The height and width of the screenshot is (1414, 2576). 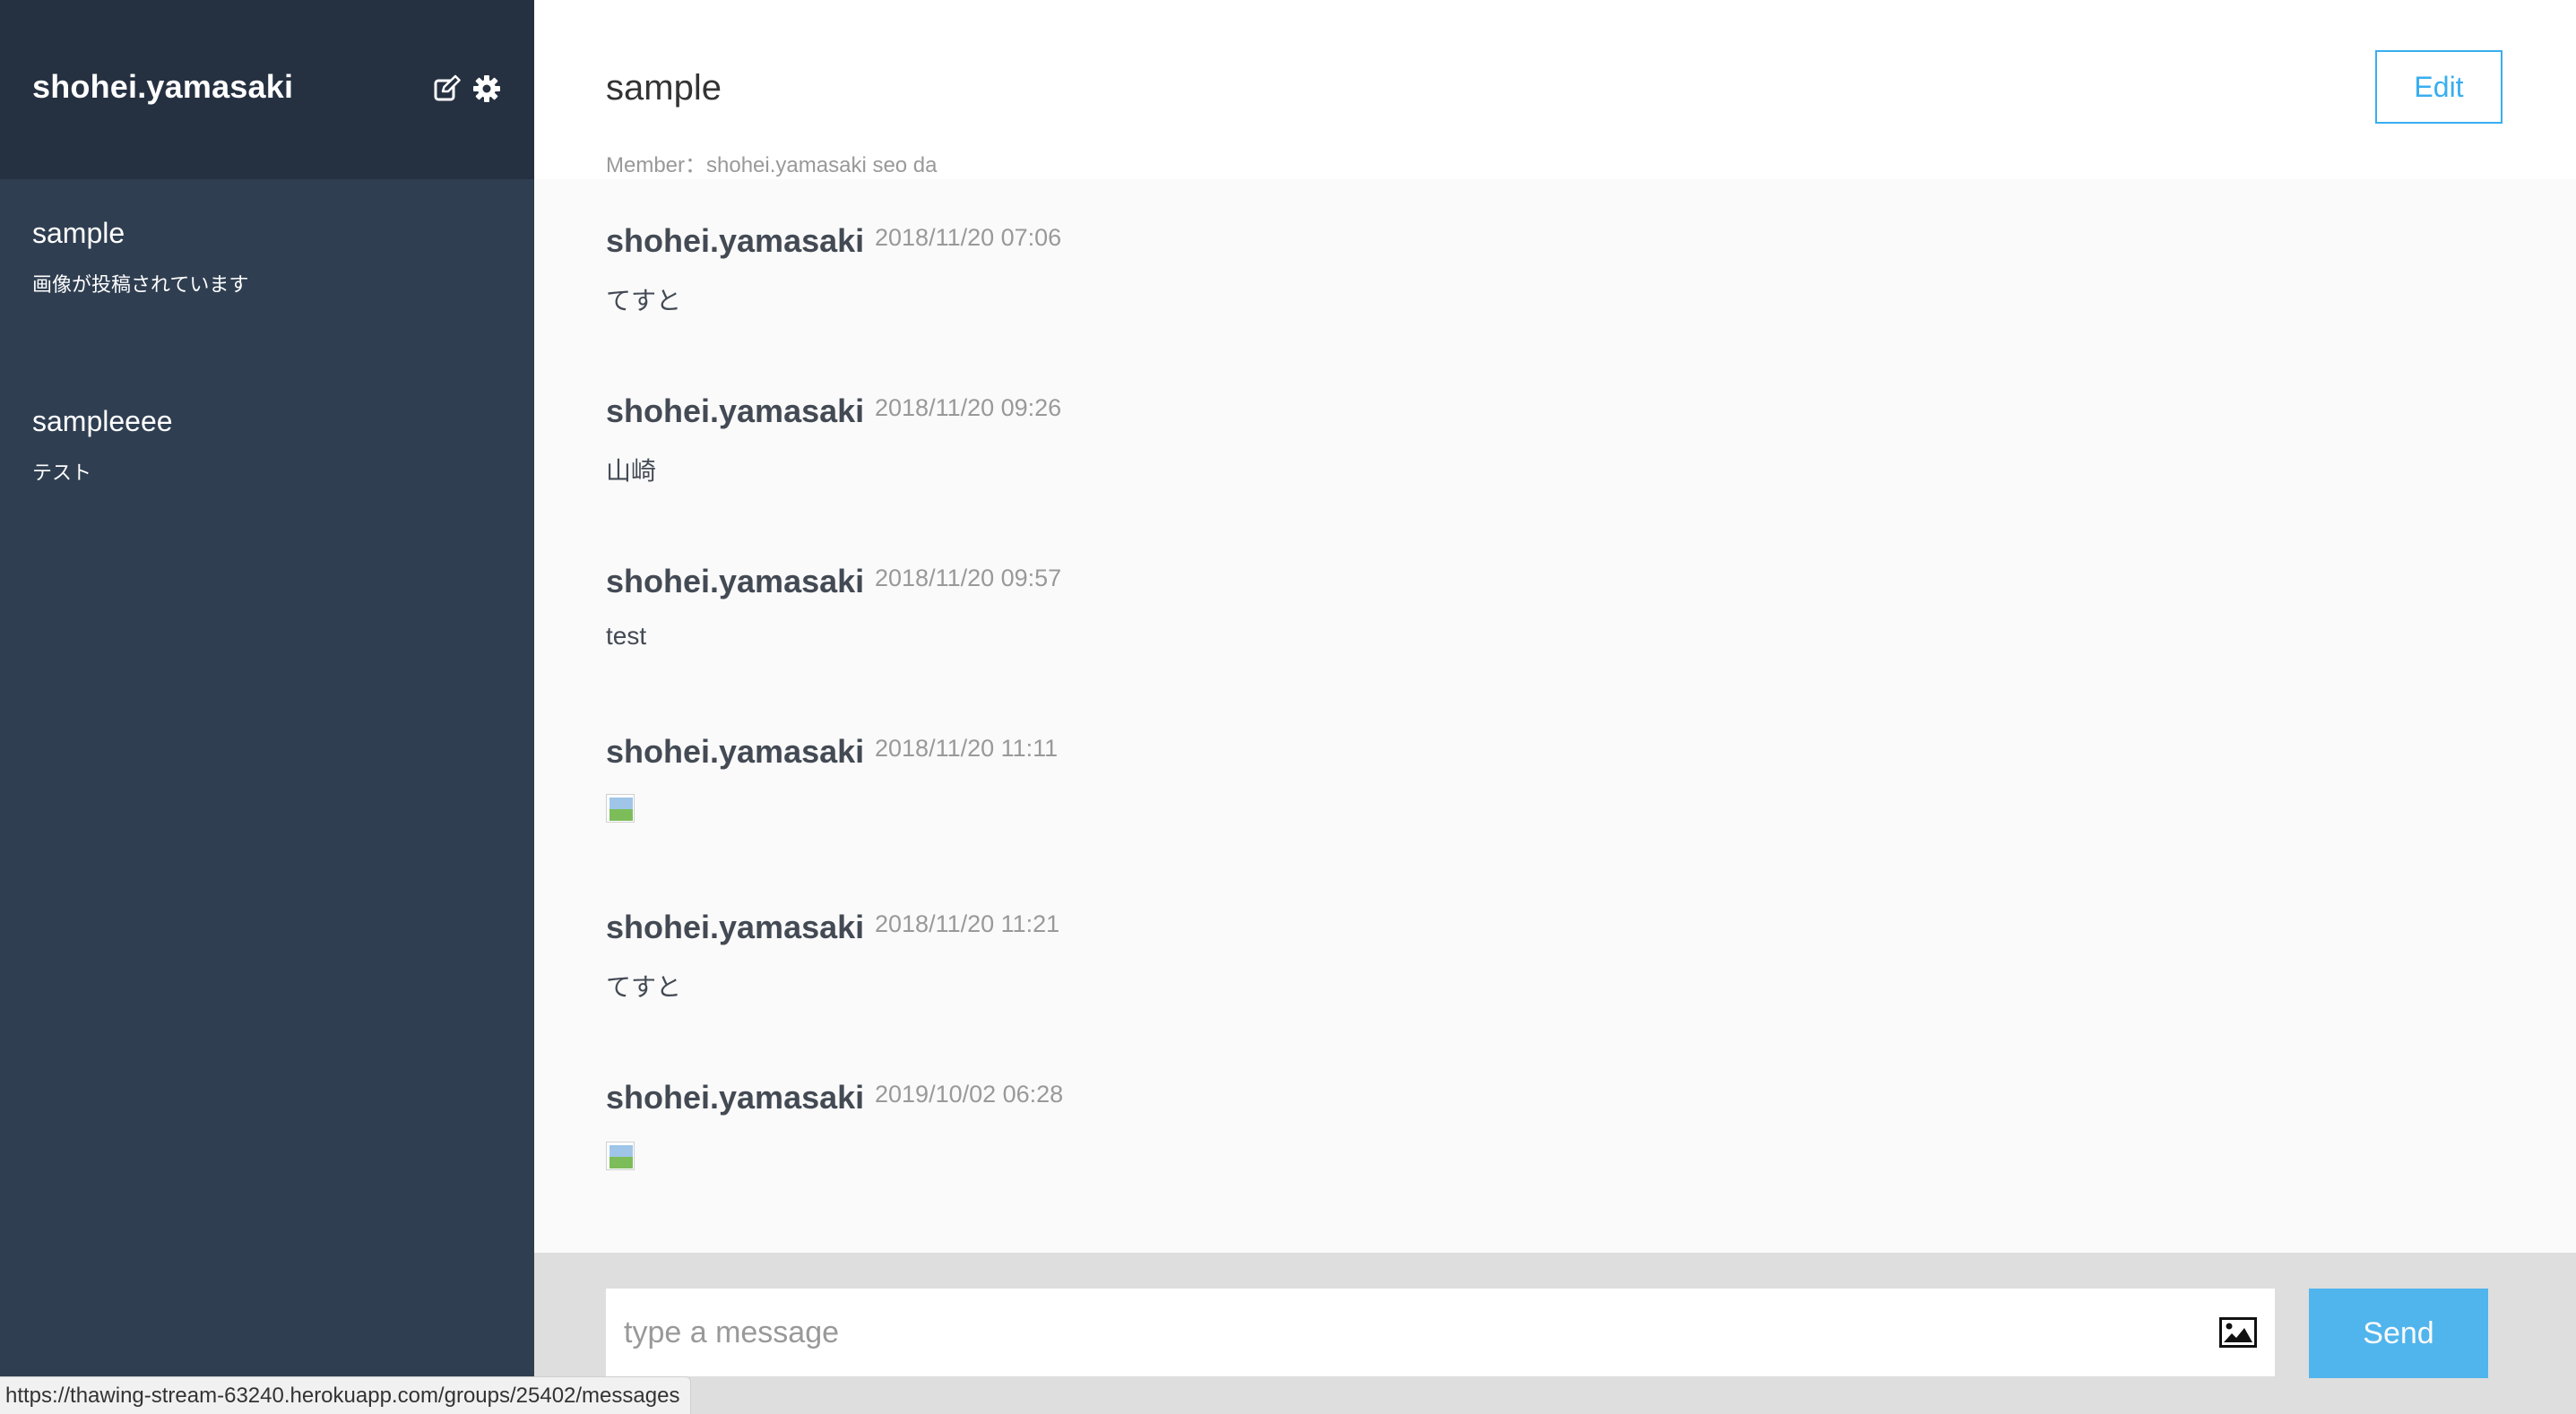 I want to click on group-list: sample 画像が投稿されています sampleeee テスト, so click(x=267, y=367).